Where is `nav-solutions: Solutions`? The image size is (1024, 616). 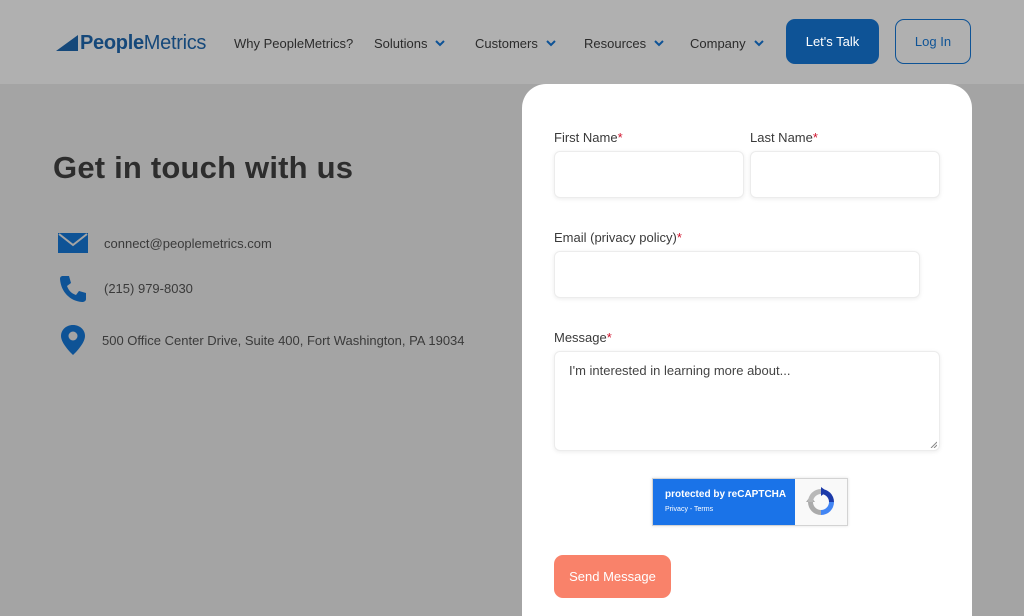 nav-solutions: Solutions is located at coordinates (410, 43).